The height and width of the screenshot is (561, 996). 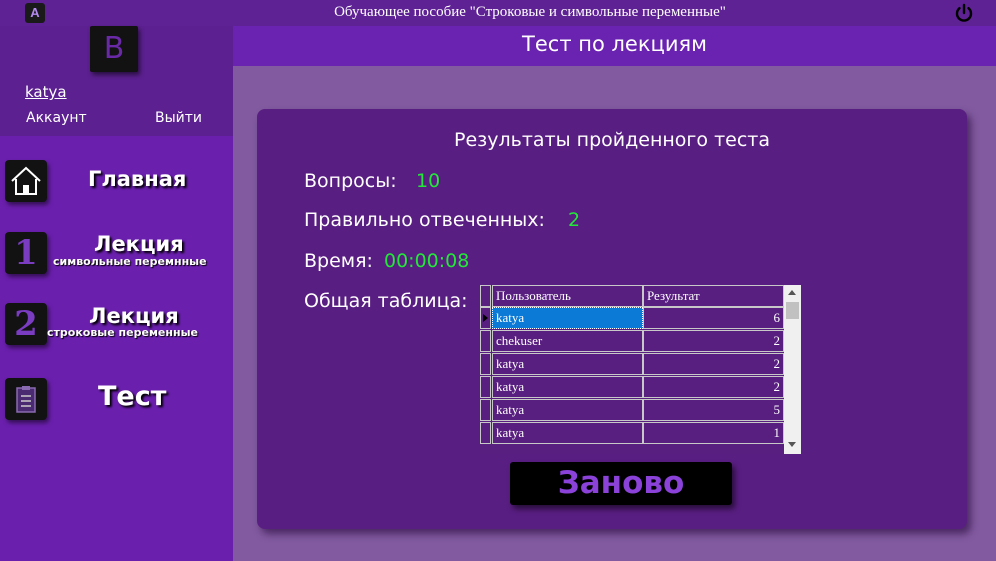 I want to click on nav-item-home: Главная, so click(x=116, y=182).